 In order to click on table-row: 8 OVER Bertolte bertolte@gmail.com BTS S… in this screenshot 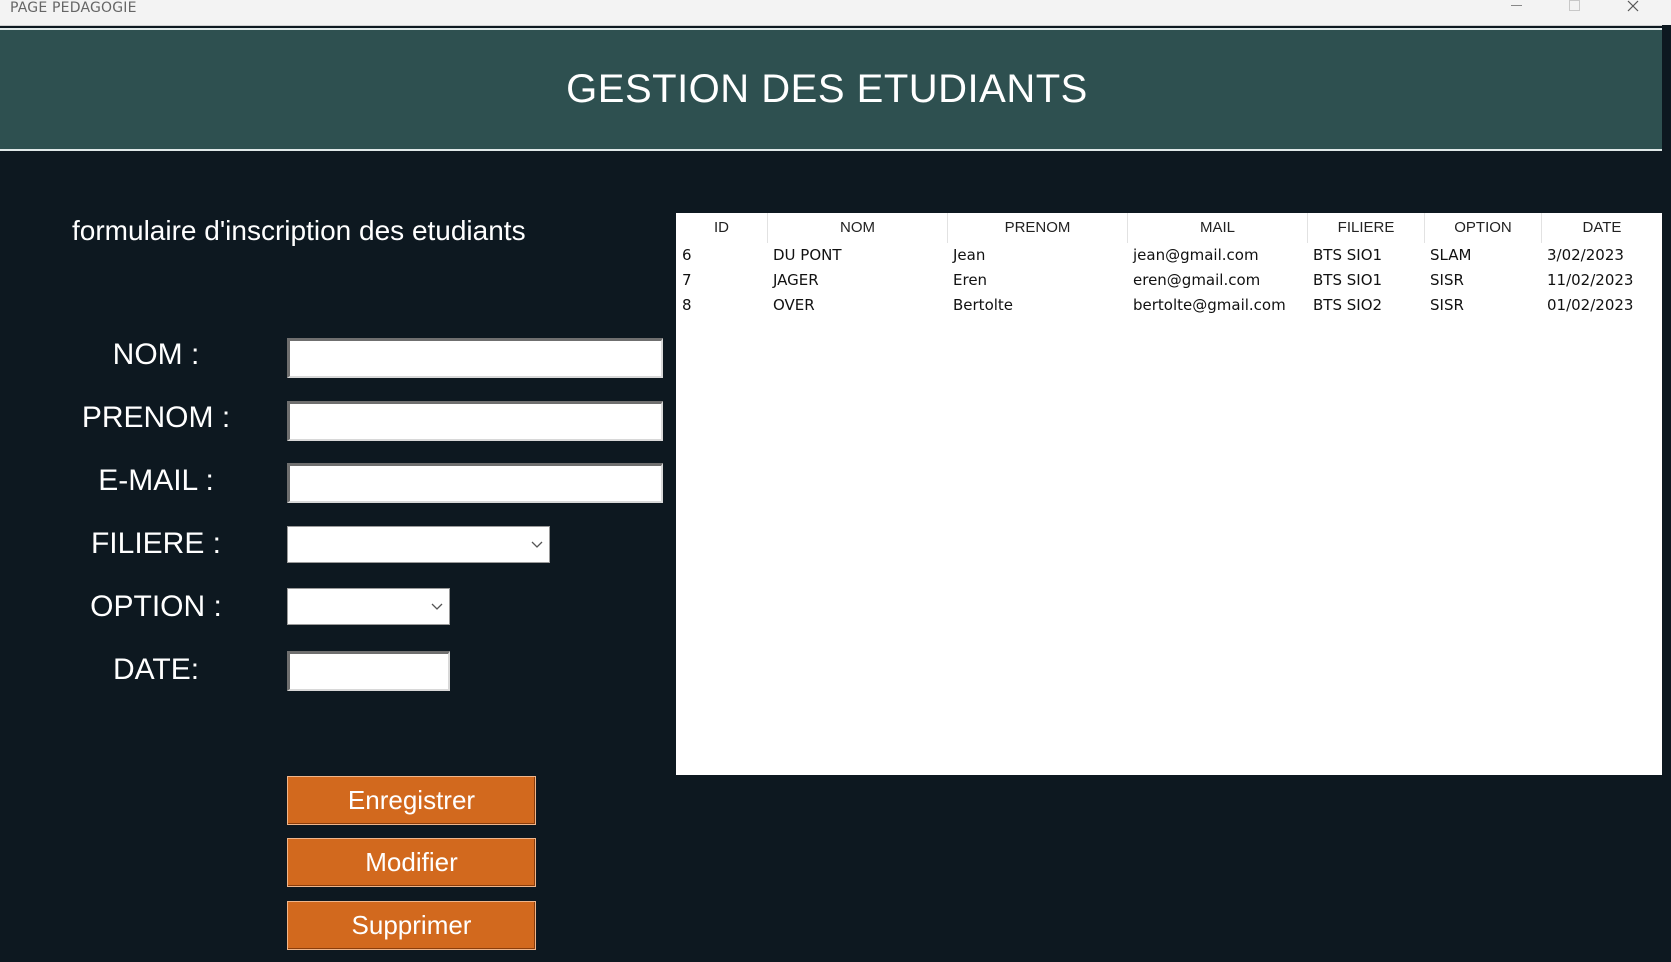, I will do `click(1169, 305)`.